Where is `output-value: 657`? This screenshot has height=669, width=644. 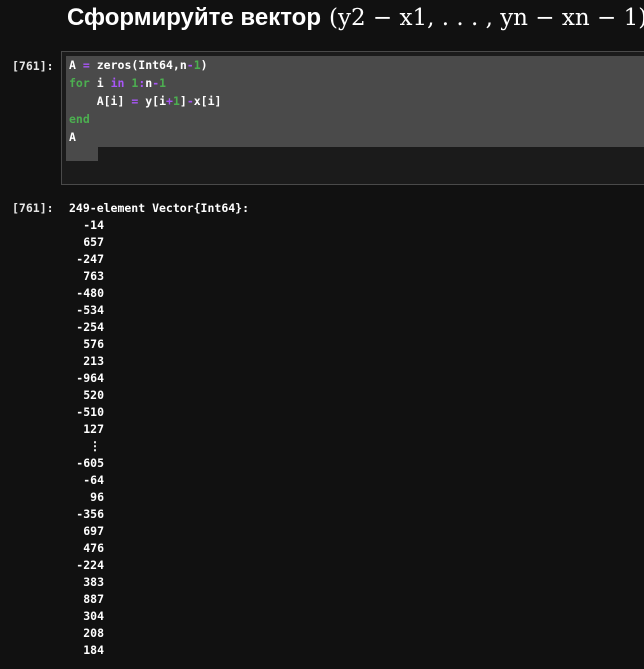
output-value: 657 is located at coordinates (93, 242).